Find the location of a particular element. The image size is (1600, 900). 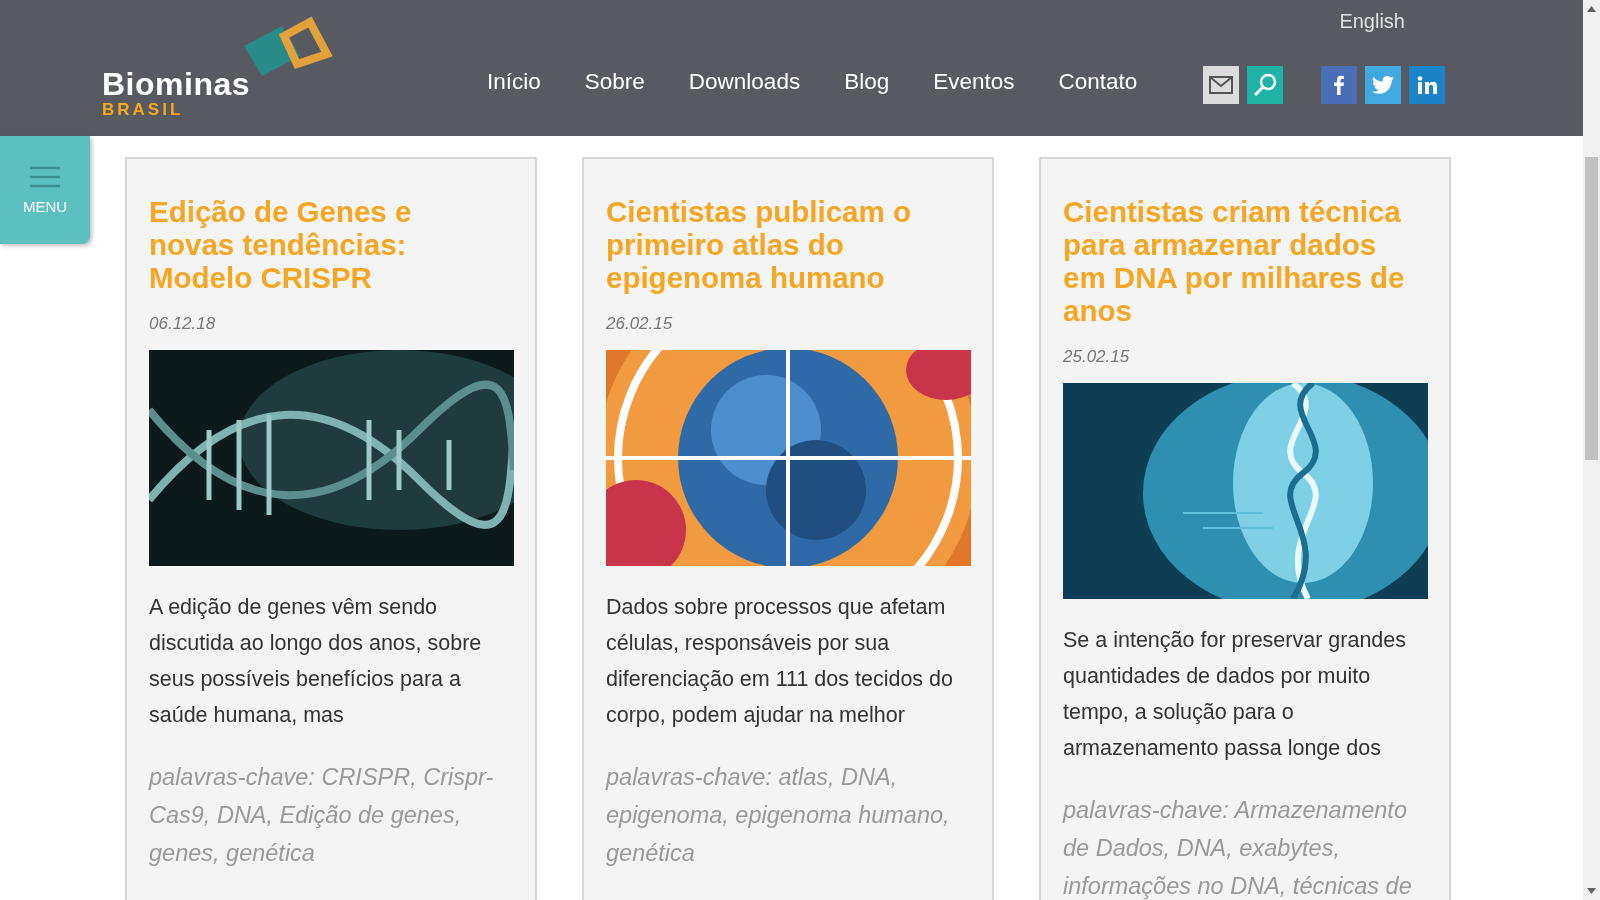

post-excerpt: A edição de genes vêm sendo discutida ao longo dos anos, sobre seus possíveis benefícios para a saúde humana, mas is located at coordinates (316, 661).